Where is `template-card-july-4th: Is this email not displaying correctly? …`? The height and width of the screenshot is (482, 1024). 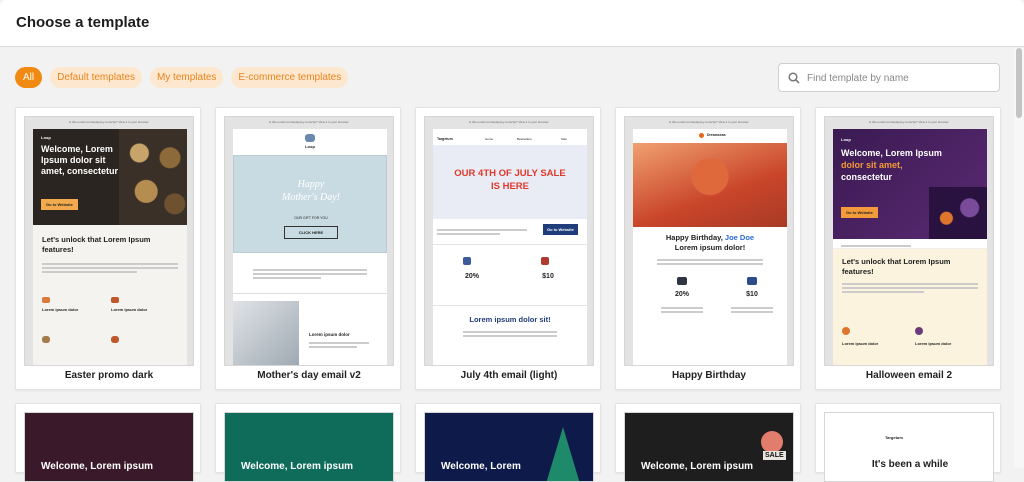
template-card-july-4th: Is this email not displaying correctly? … is located at coordinates (508, 248).